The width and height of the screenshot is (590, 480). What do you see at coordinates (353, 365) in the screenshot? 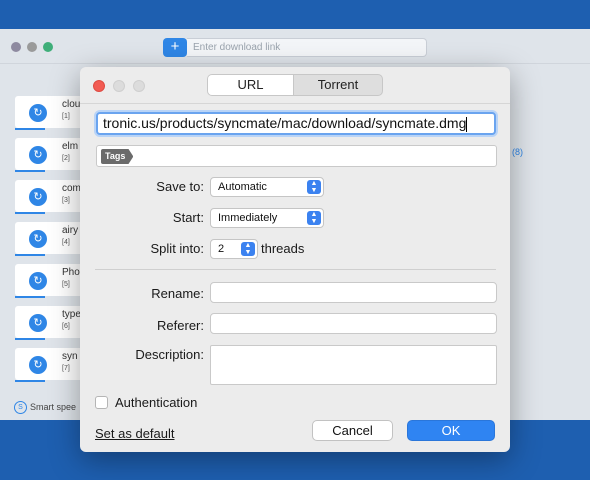
I see `description-textarea` at bounding box center [353, 365].